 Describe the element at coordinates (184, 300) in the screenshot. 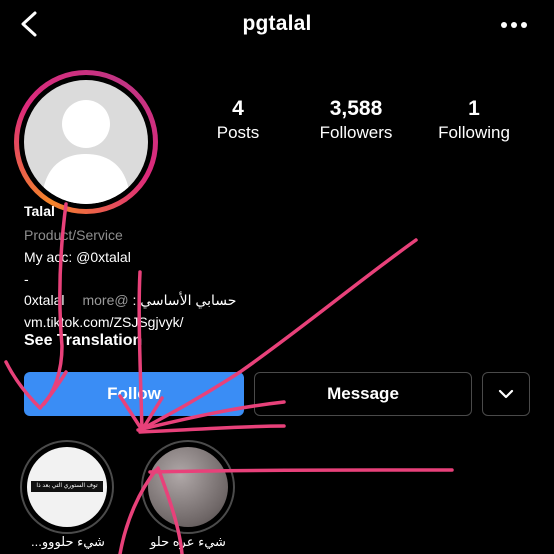

I see `bio-arabic-text: حسابي الأساسي :` at that location.